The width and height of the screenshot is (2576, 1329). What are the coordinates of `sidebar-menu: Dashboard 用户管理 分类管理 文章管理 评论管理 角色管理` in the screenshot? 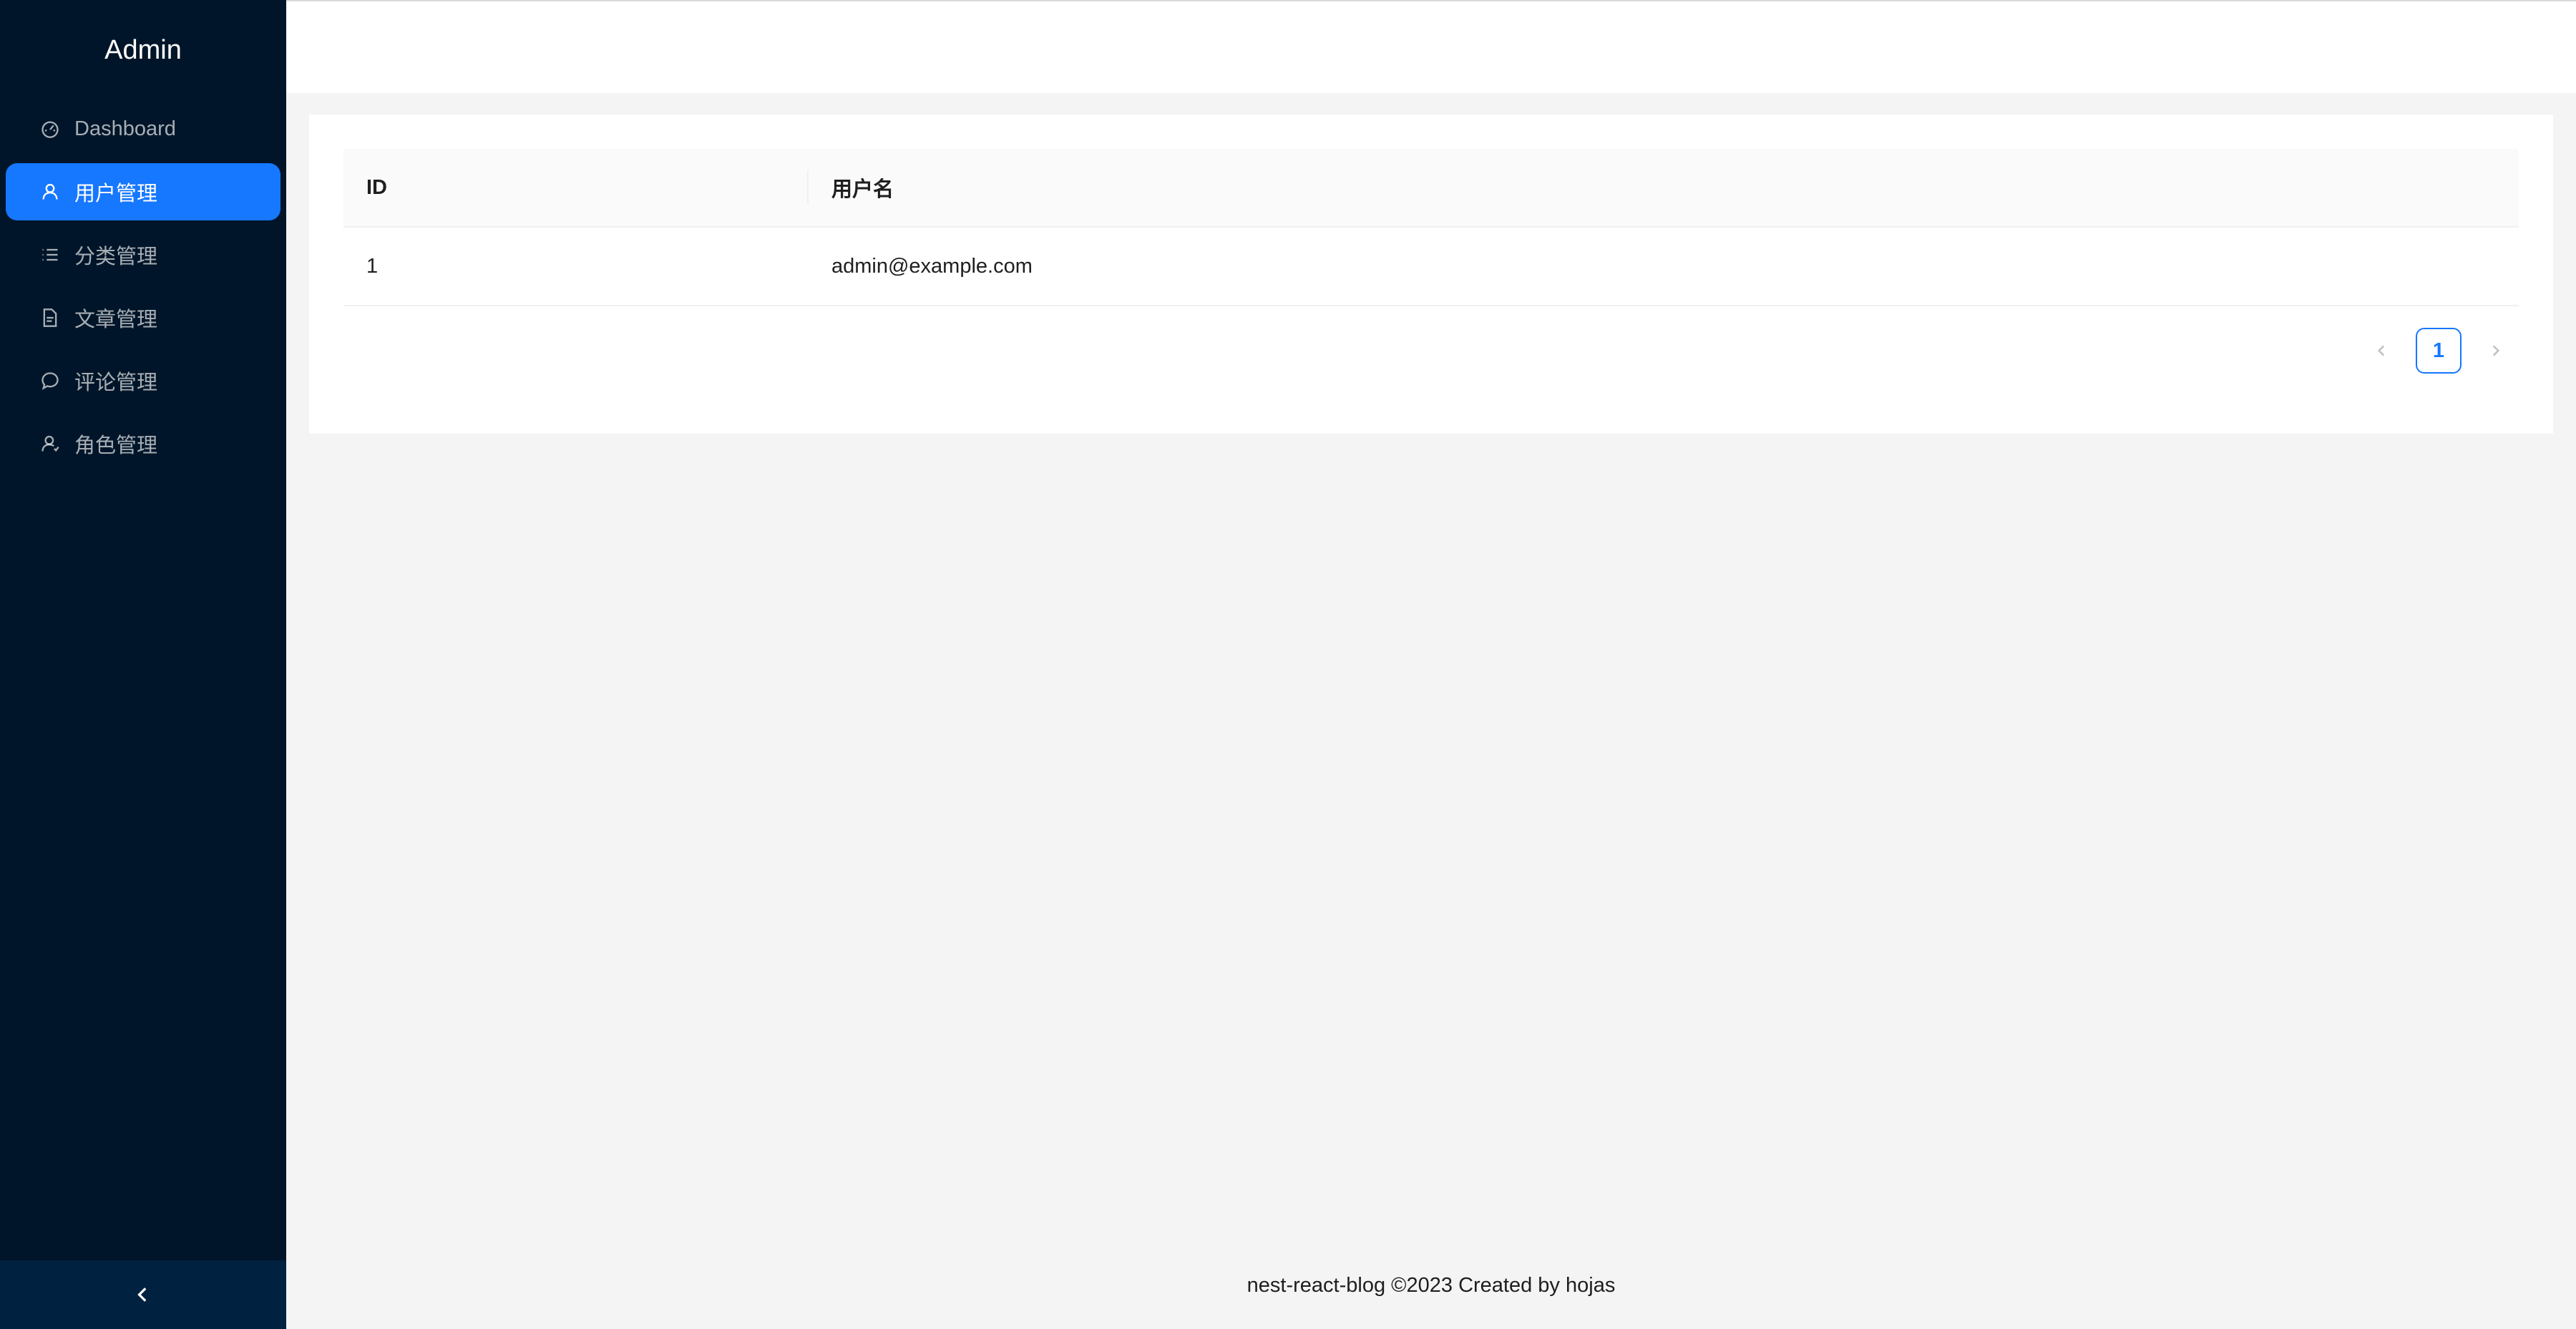 It's located at (143, 286).